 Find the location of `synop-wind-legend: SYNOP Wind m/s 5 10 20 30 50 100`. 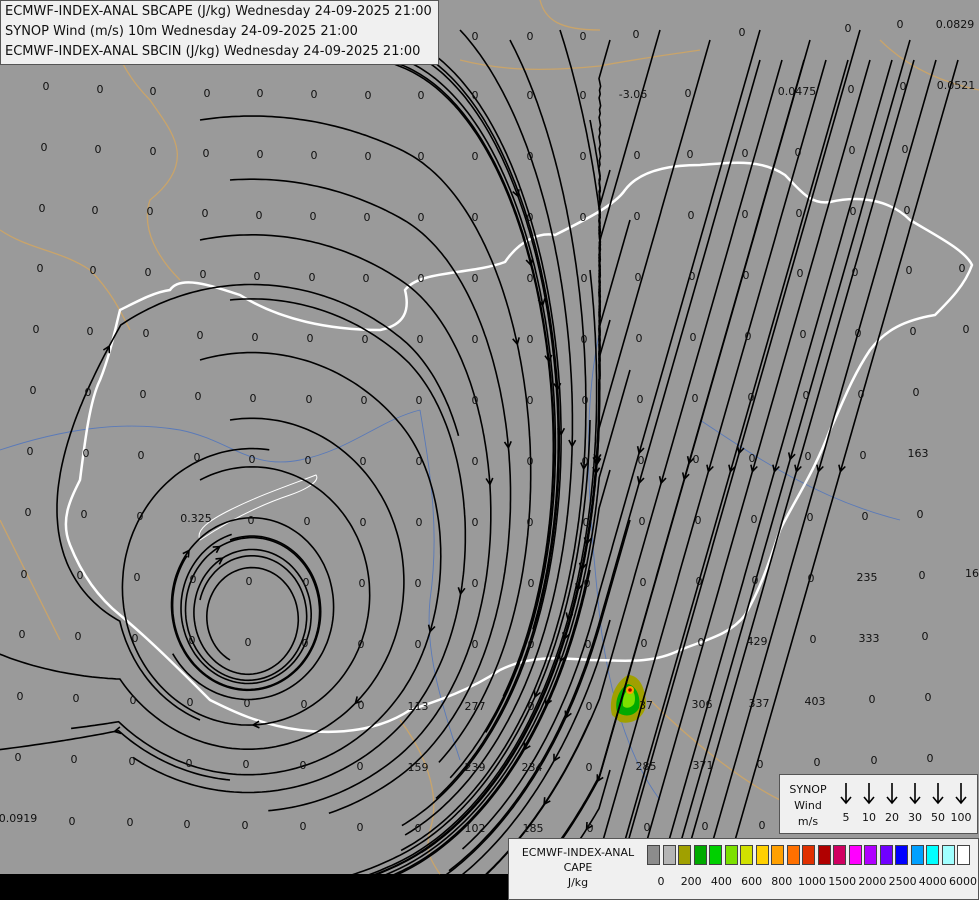

synop-wind-legend: SYNOP Wind m/s 5 10 20 30 50 100 is located at coordinates (878, 804).